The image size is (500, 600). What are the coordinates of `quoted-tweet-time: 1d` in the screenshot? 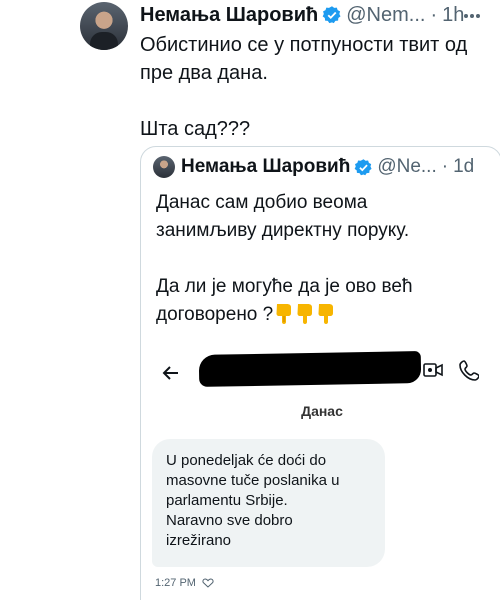 It's located at (464, 166).